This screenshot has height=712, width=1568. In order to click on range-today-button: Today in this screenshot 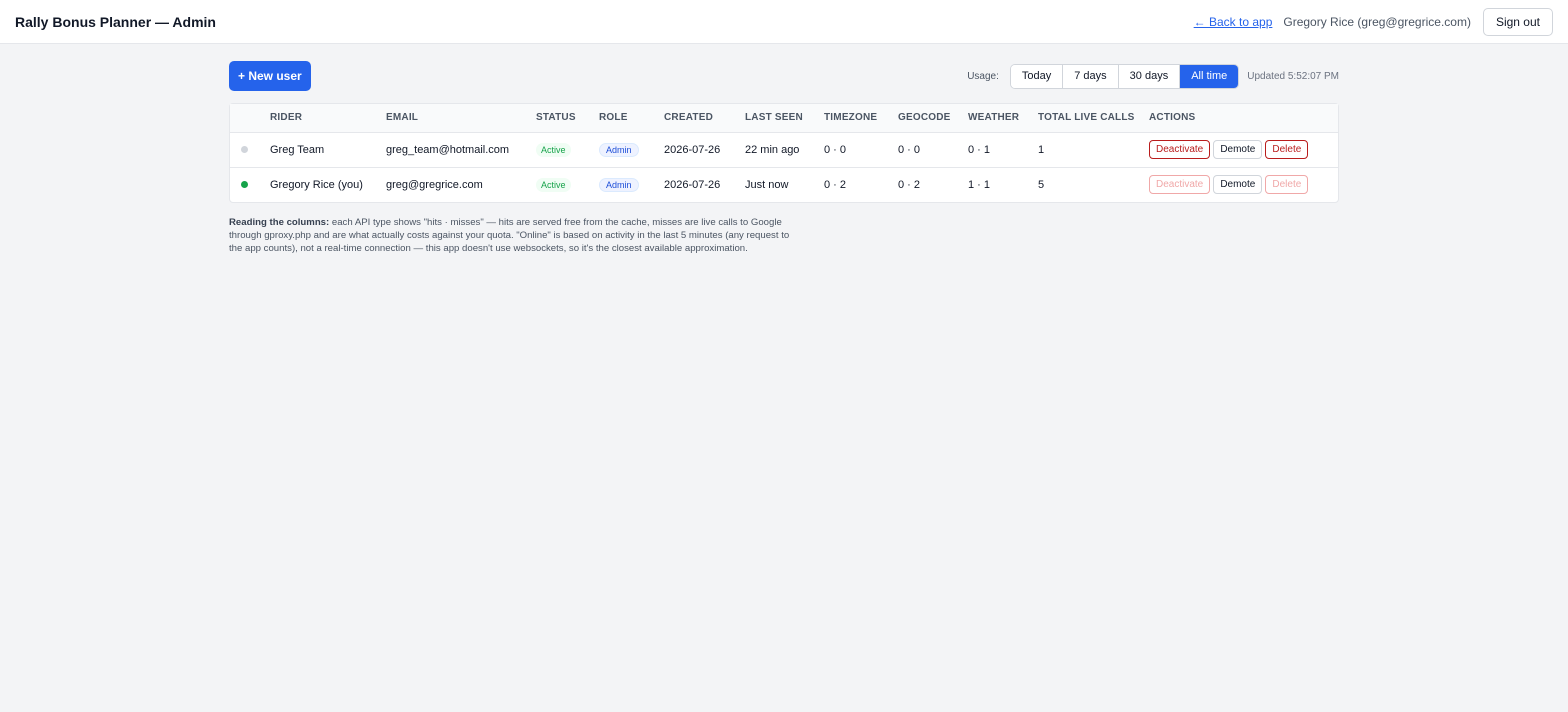, I will do `click(1037, 76)`.